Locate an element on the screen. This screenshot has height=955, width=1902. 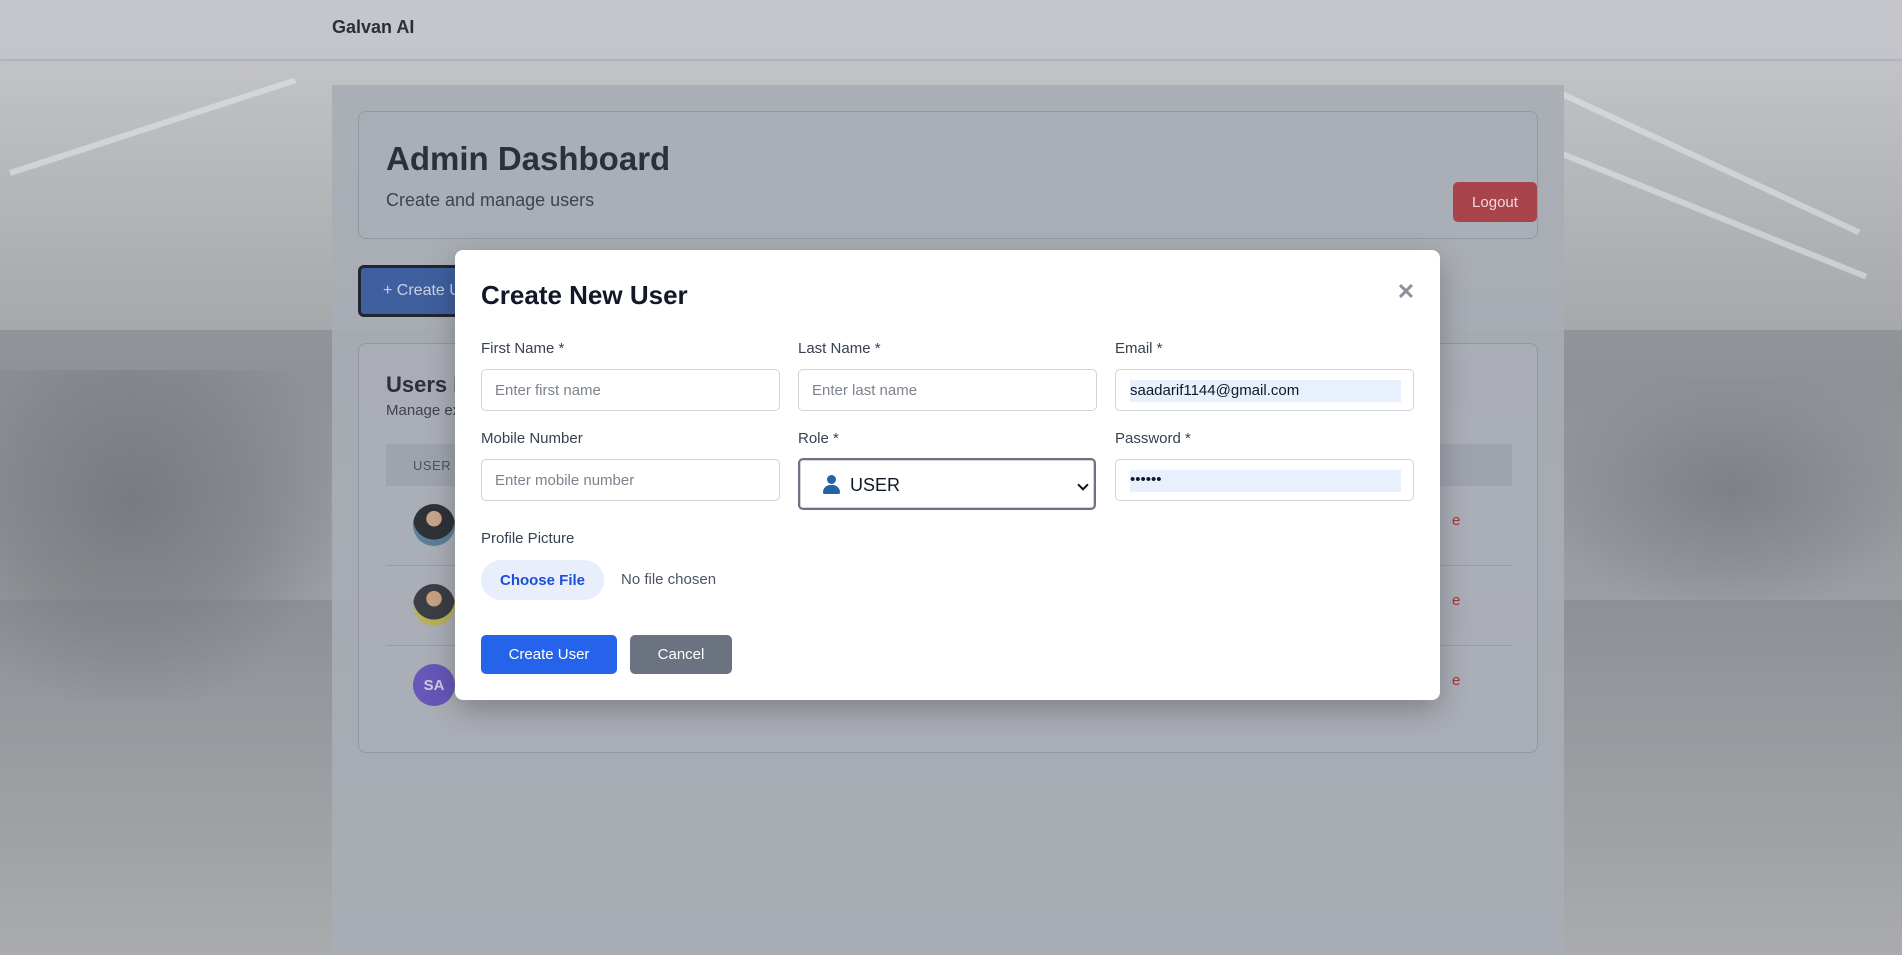
logout-button: Logout is located at coordinates (1495, 202).